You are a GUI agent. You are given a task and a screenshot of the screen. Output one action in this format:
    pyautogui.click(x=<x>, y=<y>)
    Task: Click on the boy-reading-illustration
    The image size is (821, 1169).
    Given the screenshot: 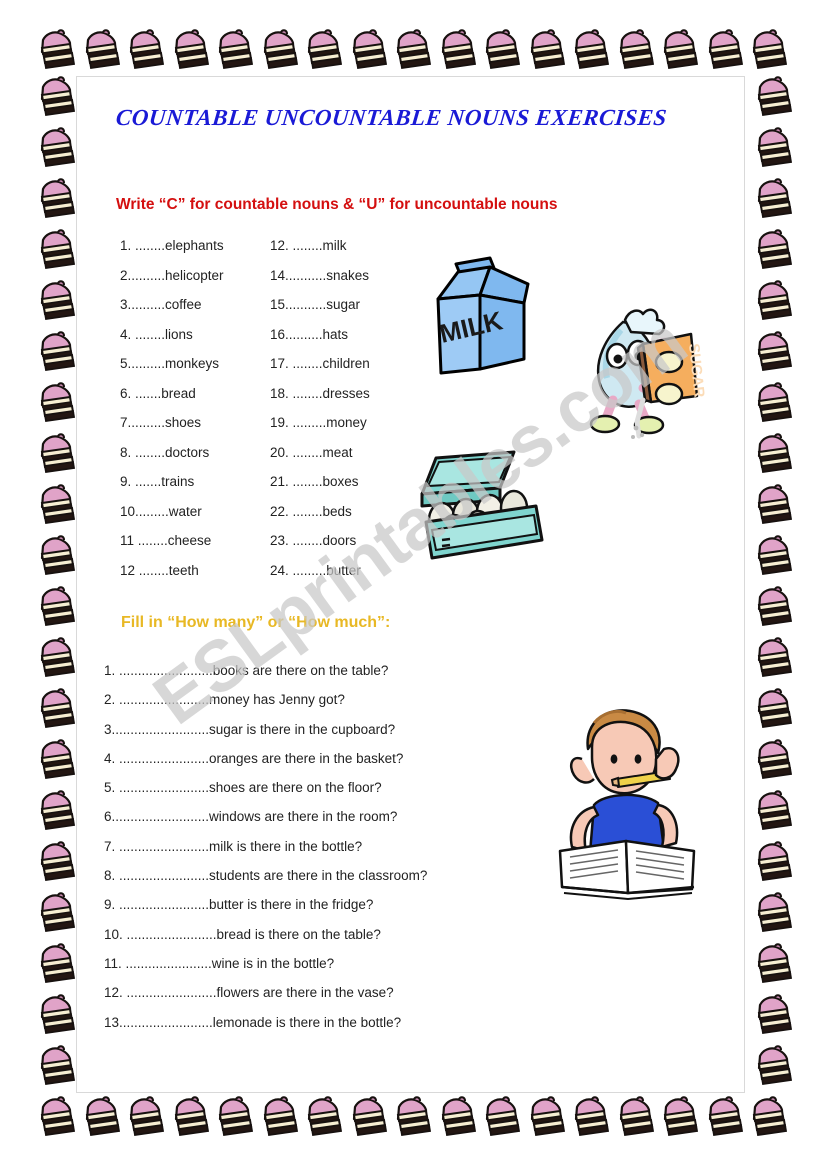 What is the action you would take?
    pyautogui.click(x=628, y=801)
    